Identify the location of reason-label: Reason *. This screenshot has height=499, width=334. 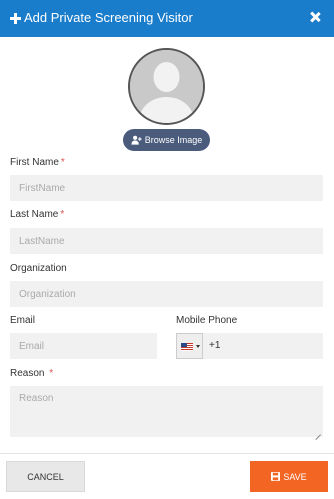
(31, 373).